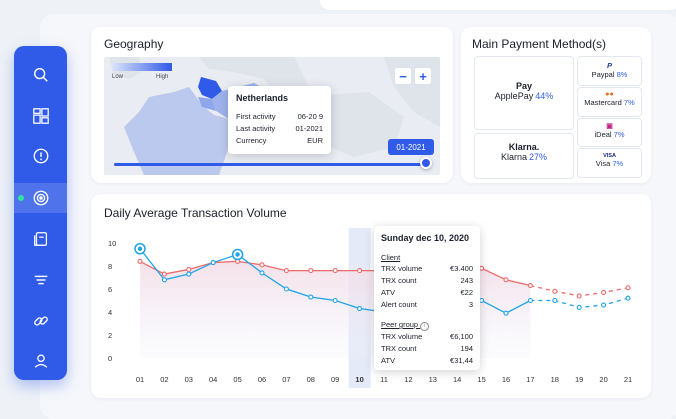 The image size is (676, 419). What do you see at coordinates (427, 336) in the screenshot?
I see `peer-trx-volume: TRX volume €6,100` at bounding box center [427, 336].